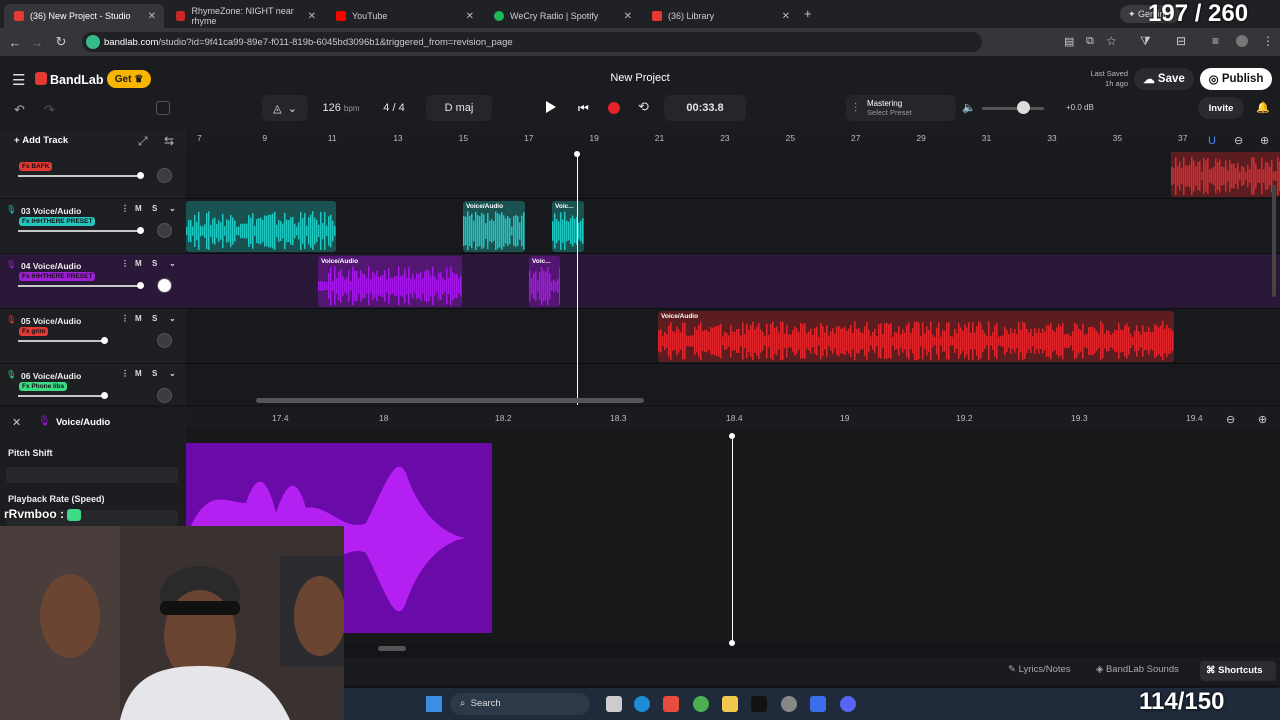  I want to click on skip-to-start-icon: ⏮, so click(583, 108).